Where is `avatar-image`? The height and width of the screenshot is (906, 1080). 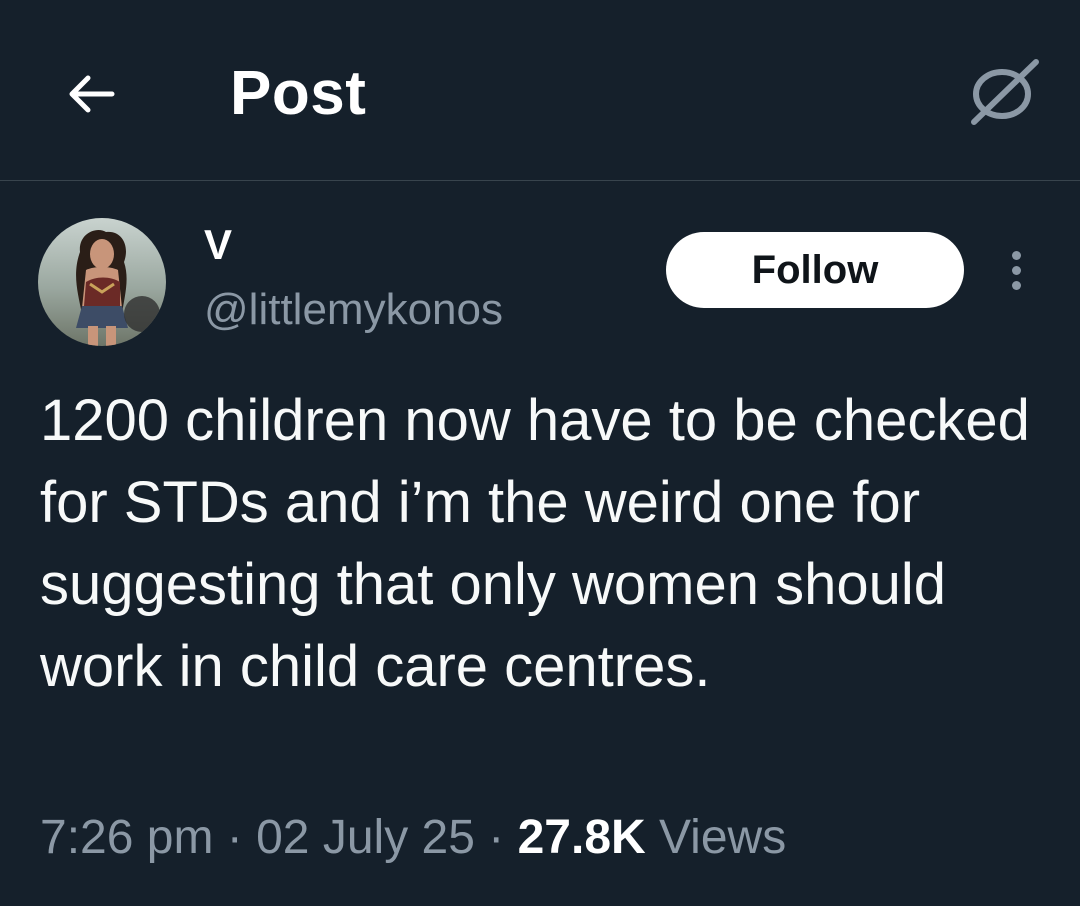
avatar-image is located at coordinates (102, 282).